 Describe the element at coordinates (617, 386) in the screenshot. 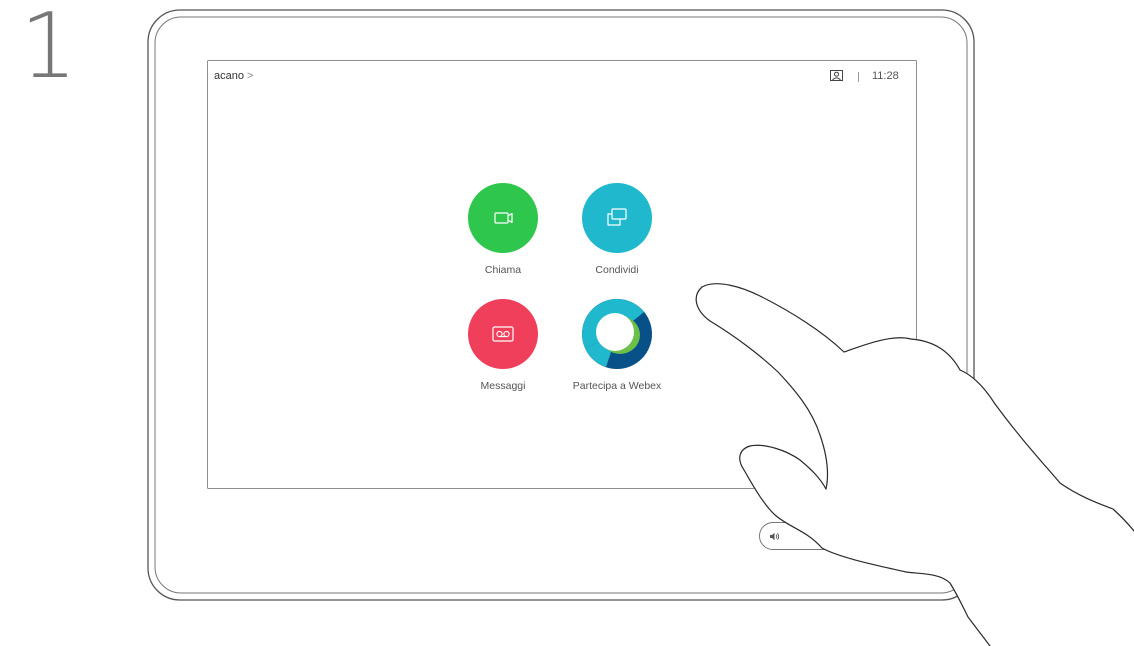

I see `webex-label: Partecipa a Webex` at that location.